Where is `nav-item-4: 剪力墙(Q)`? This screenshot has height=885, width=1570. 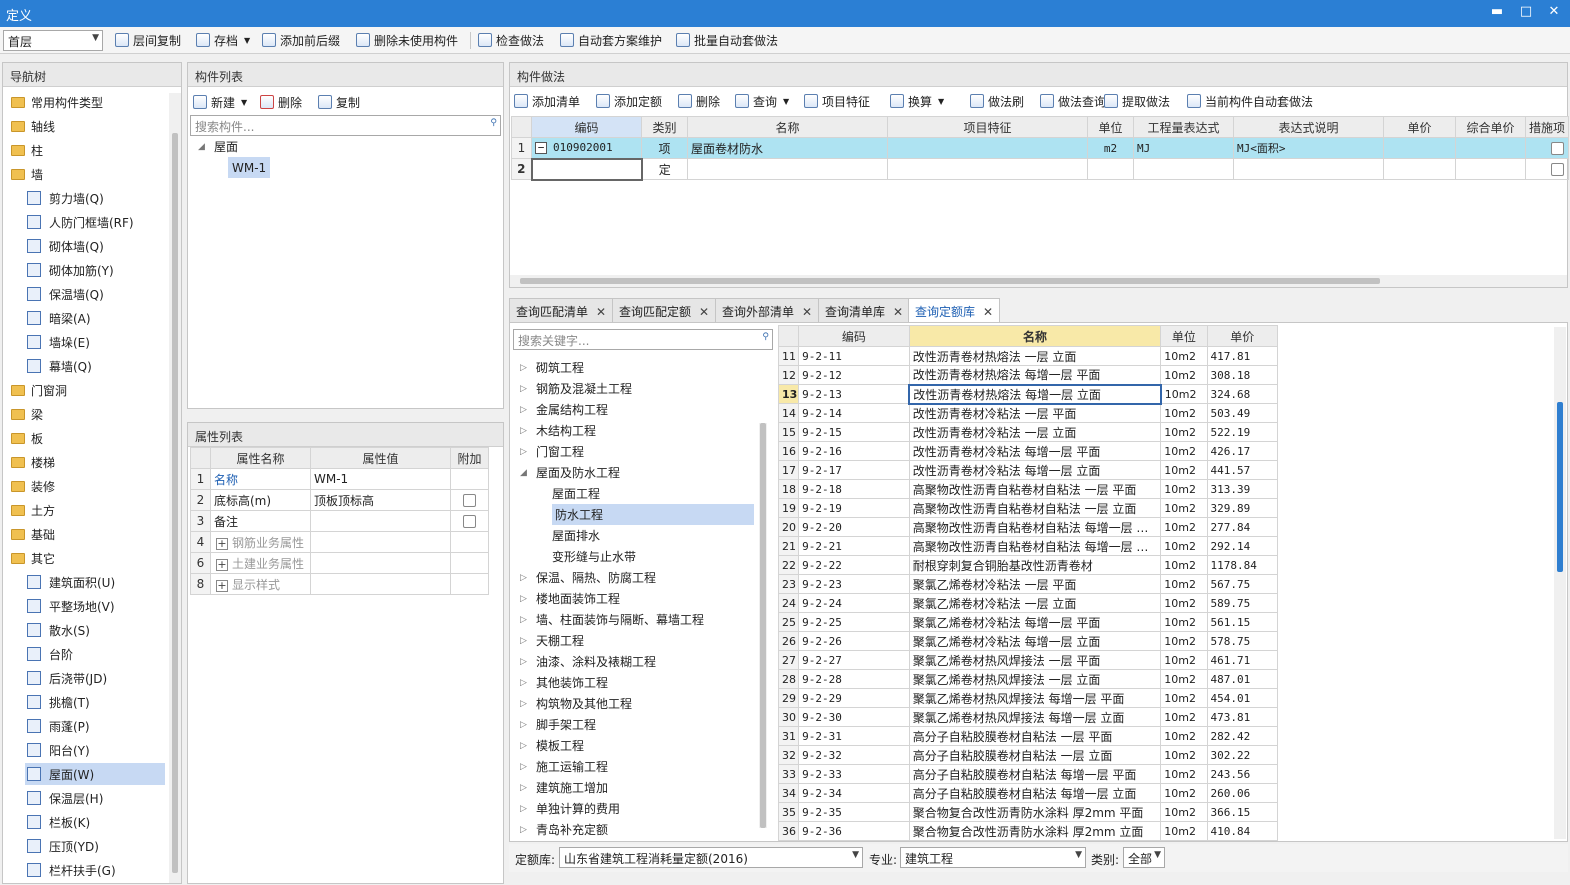
nav-item-4: 剪力墙(Q) is located at coordinates (95, 198).